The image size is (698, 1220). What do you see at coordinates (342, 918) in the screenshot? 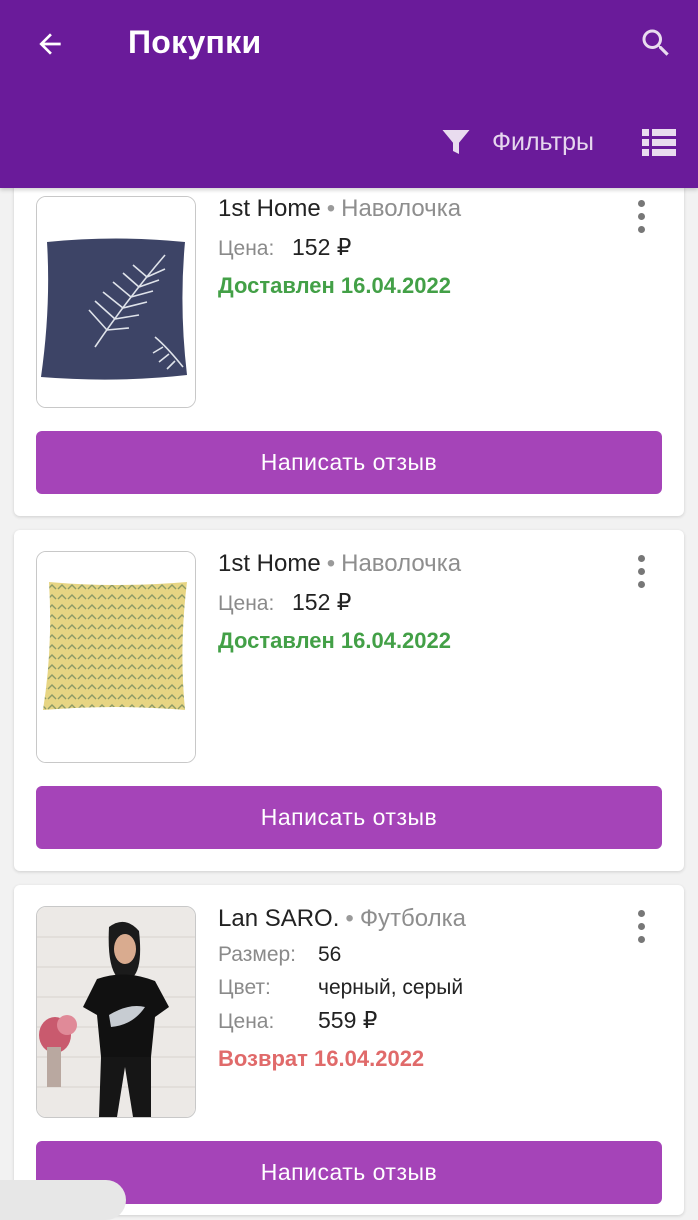
I see `product-title: Lan SARO. • Футболка` at bounding box center [342, 918].